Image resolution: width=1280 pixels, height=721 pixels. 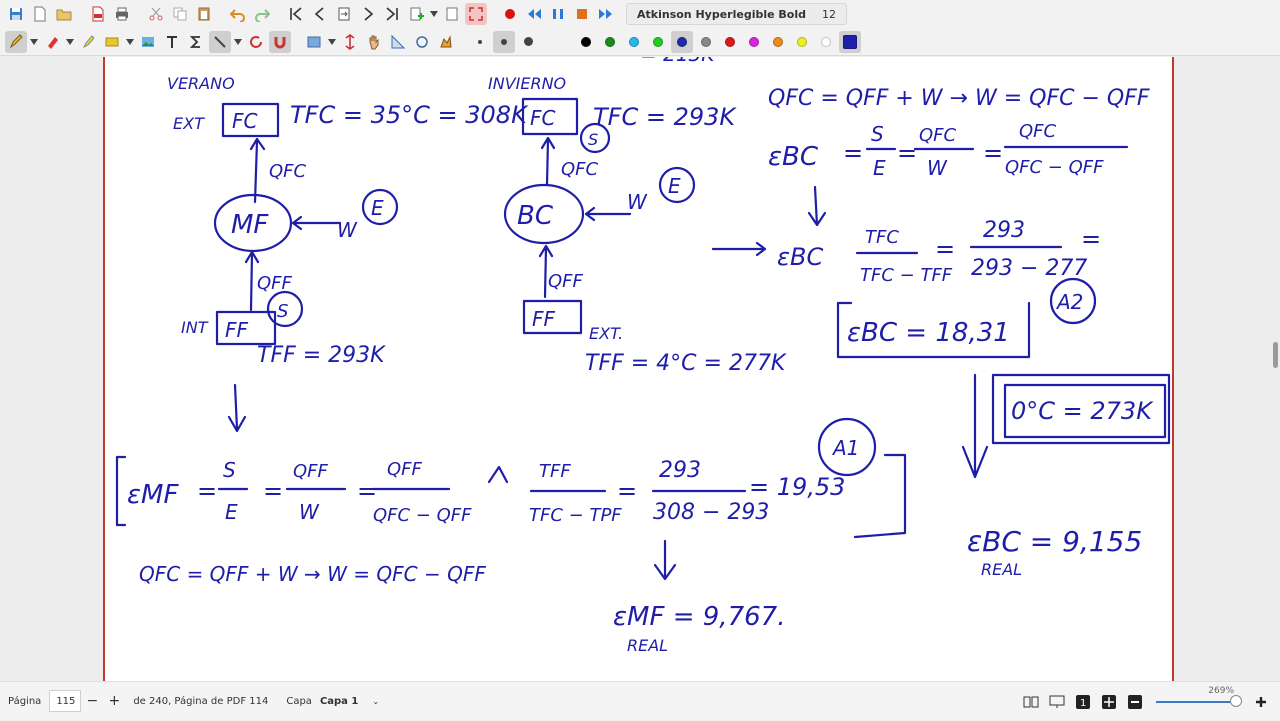 What do you see at coordinates (711, 512) in the screenshot?
I see `emf-den-2: 308 − 293` at bounding box center [711, 512].